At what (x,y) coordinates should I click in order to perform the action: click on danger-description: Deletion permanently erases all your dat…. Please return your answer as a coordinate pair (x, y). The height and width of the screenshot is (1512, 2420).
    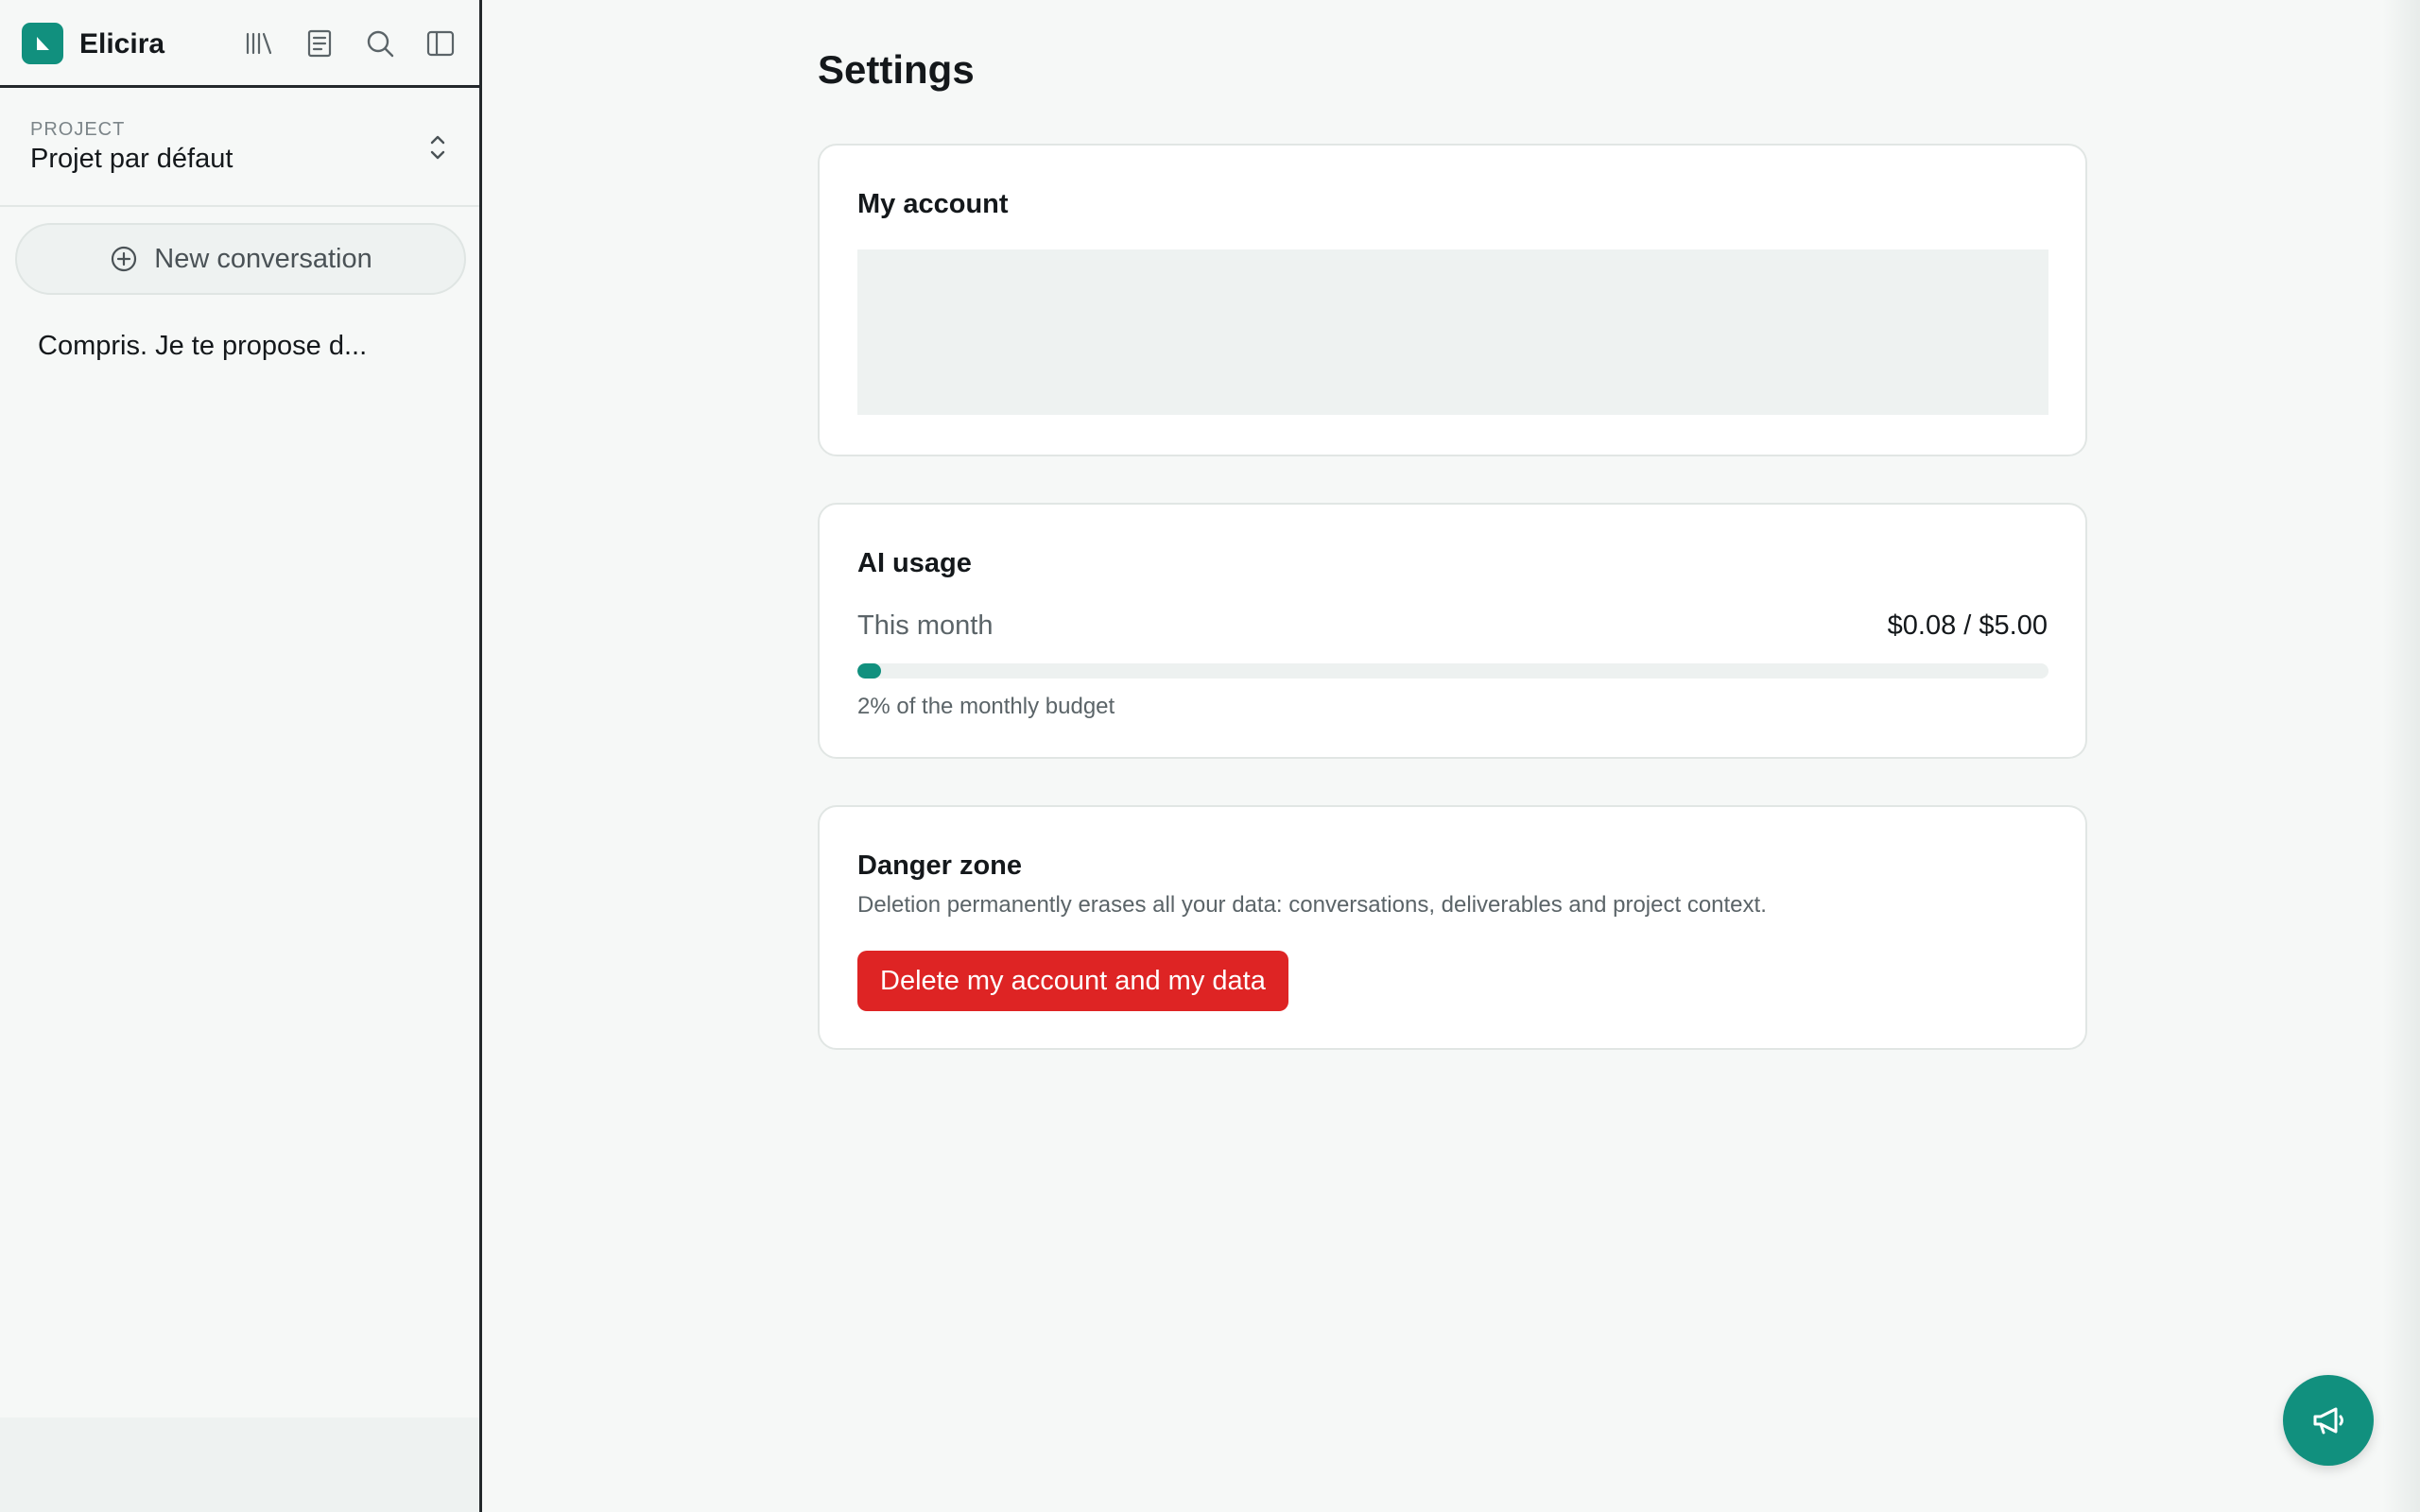
    Looking at the image, I should click on (1312, 905).